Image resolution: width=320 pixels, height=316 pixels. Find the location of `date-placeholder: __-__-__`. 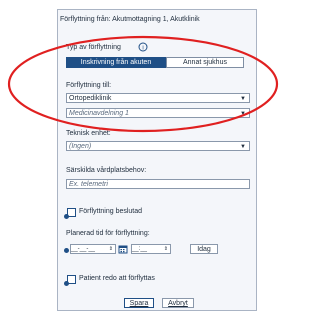

date-placeholder: __-__-__ is located at coordinates (83, 249).